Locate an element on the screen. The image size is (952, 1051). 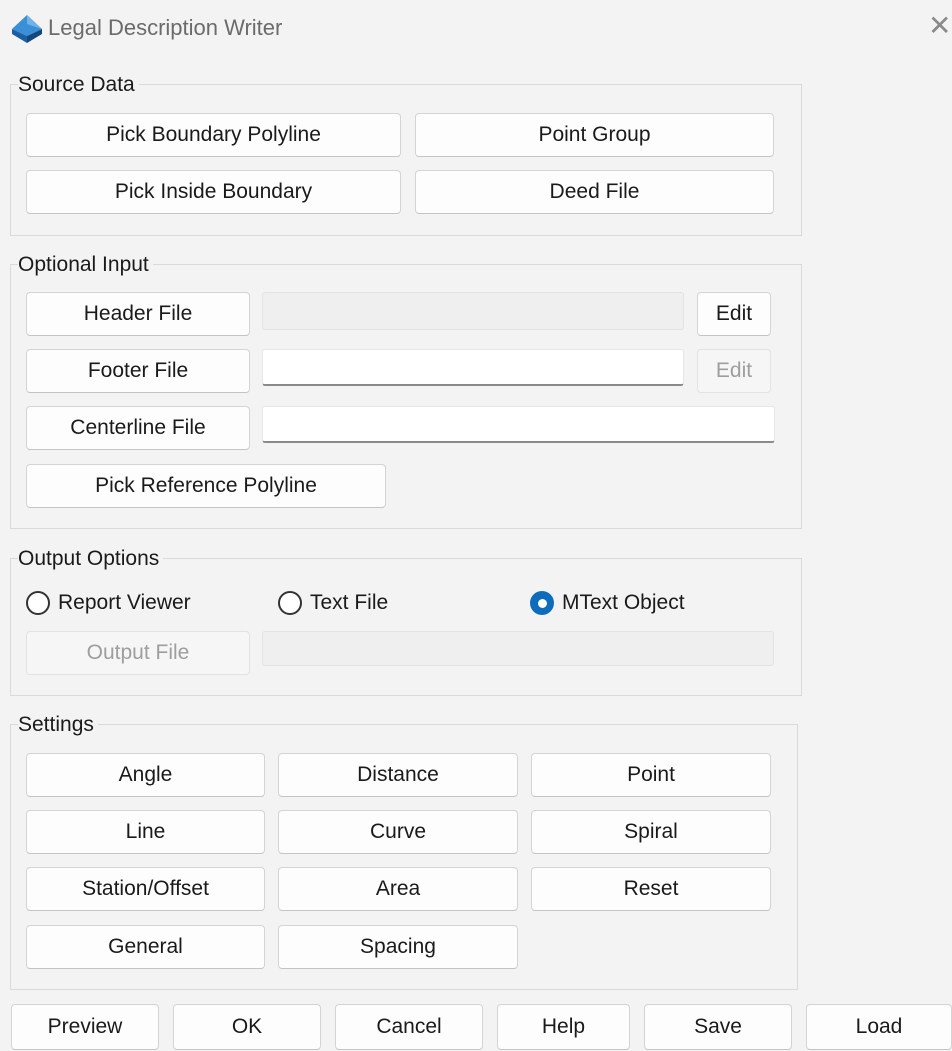
footer-file-field is located at coordinates (473, 367).